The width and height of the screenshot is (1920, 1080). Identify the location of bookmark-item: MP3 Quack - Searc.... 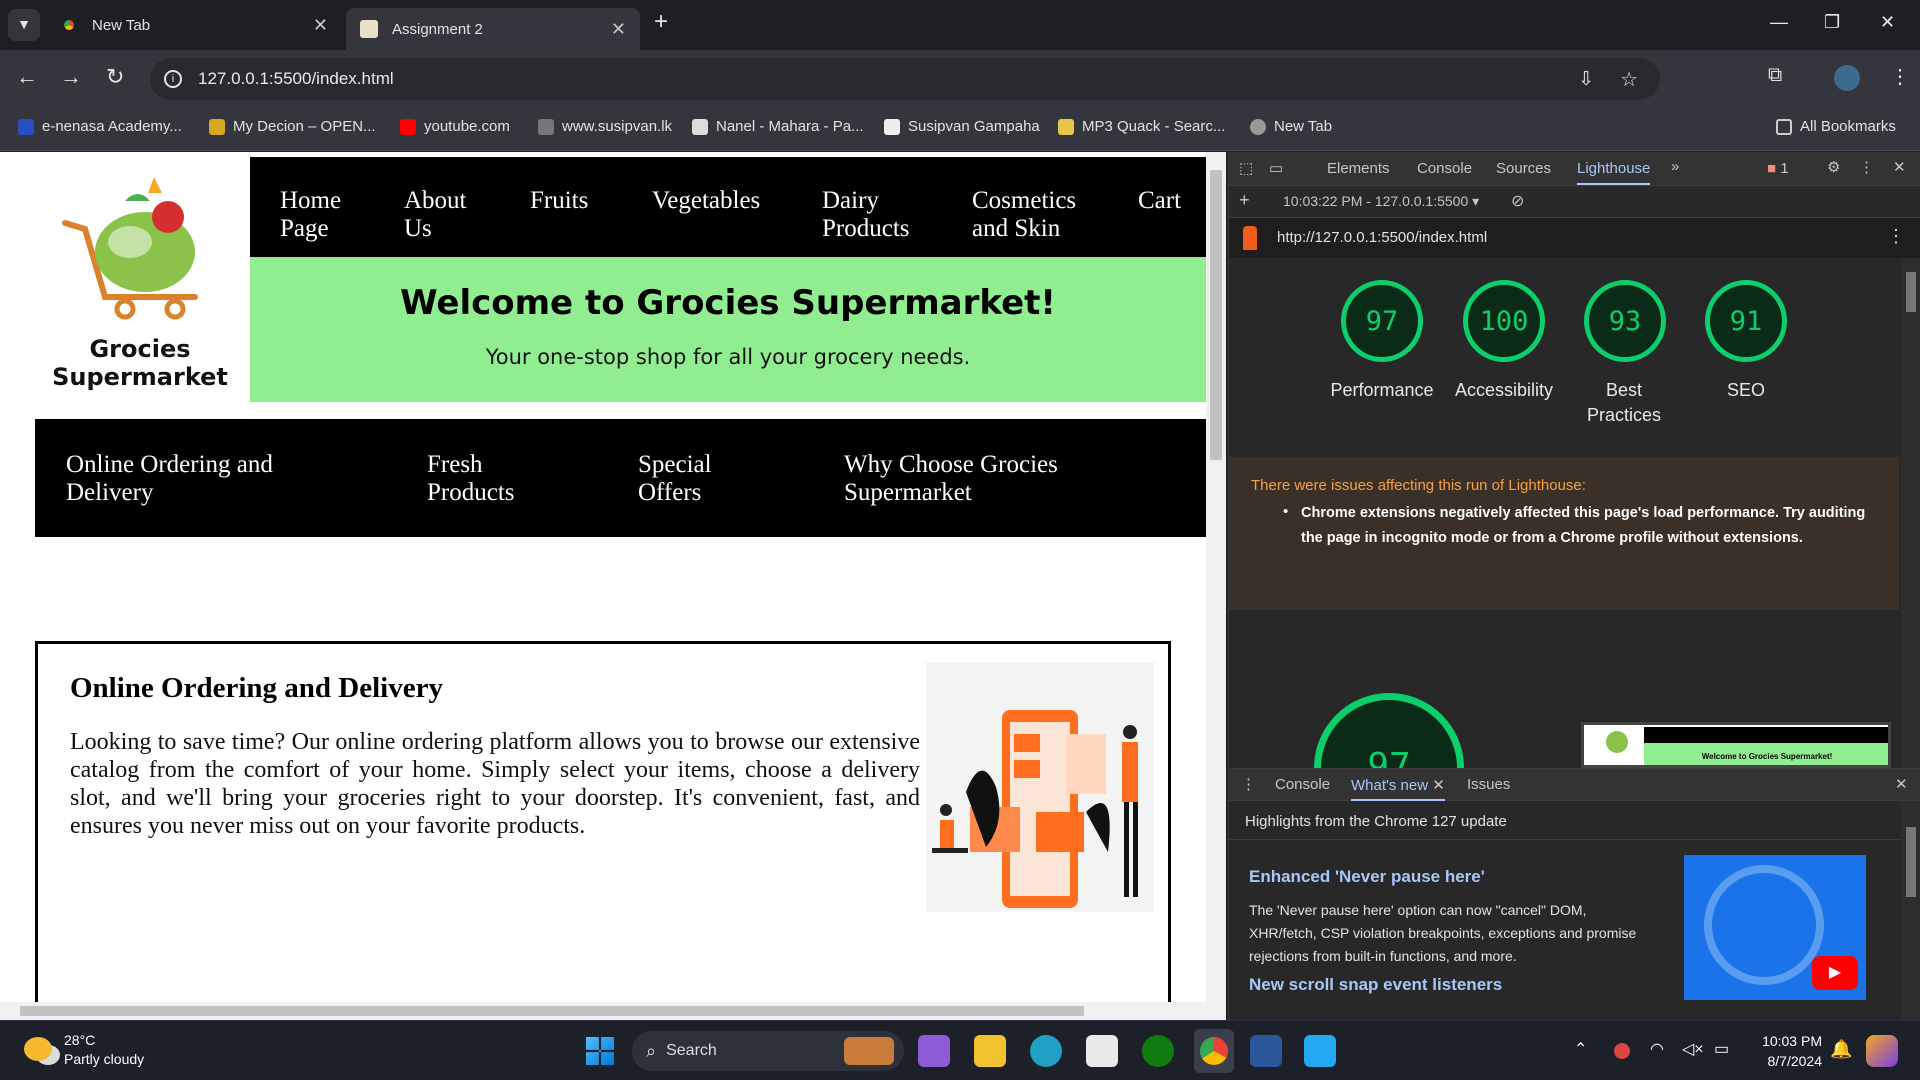
(1141, 126).